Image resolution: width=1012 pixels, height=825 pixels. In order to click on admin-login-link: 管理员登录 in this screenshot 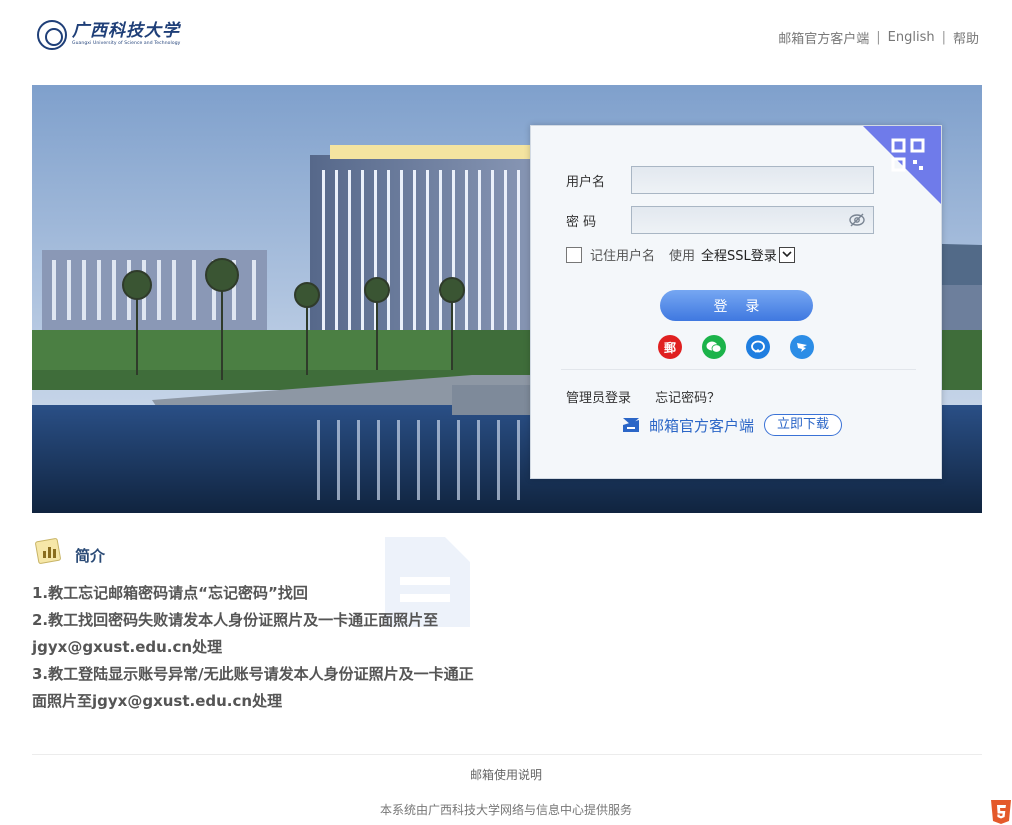, I will do `click(598, 398)`.